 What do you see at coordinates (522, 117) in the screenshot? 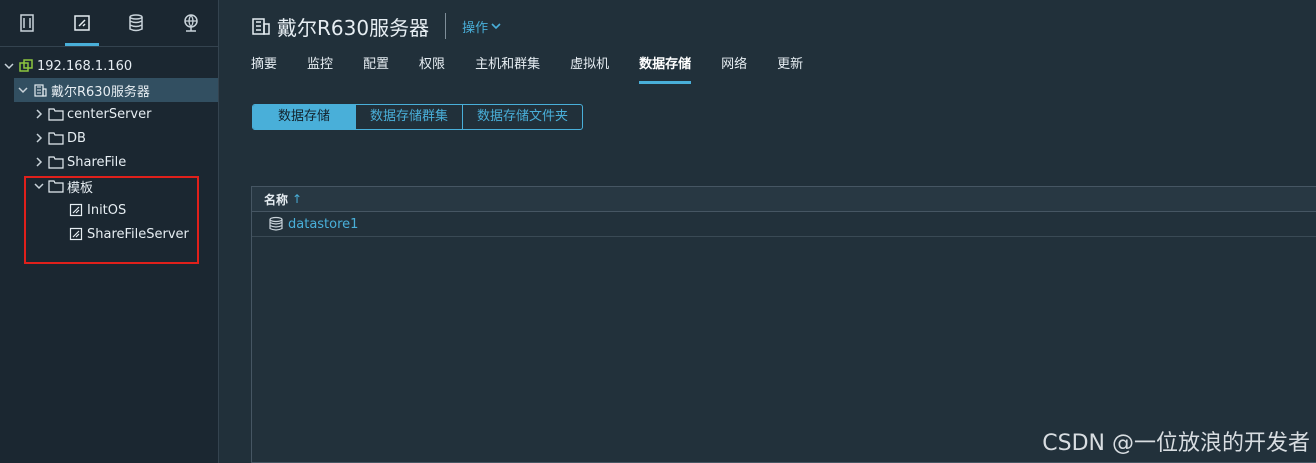
I see `segment-datastore-folders: 数据存储文件夹` at bounding box center [522, 117].